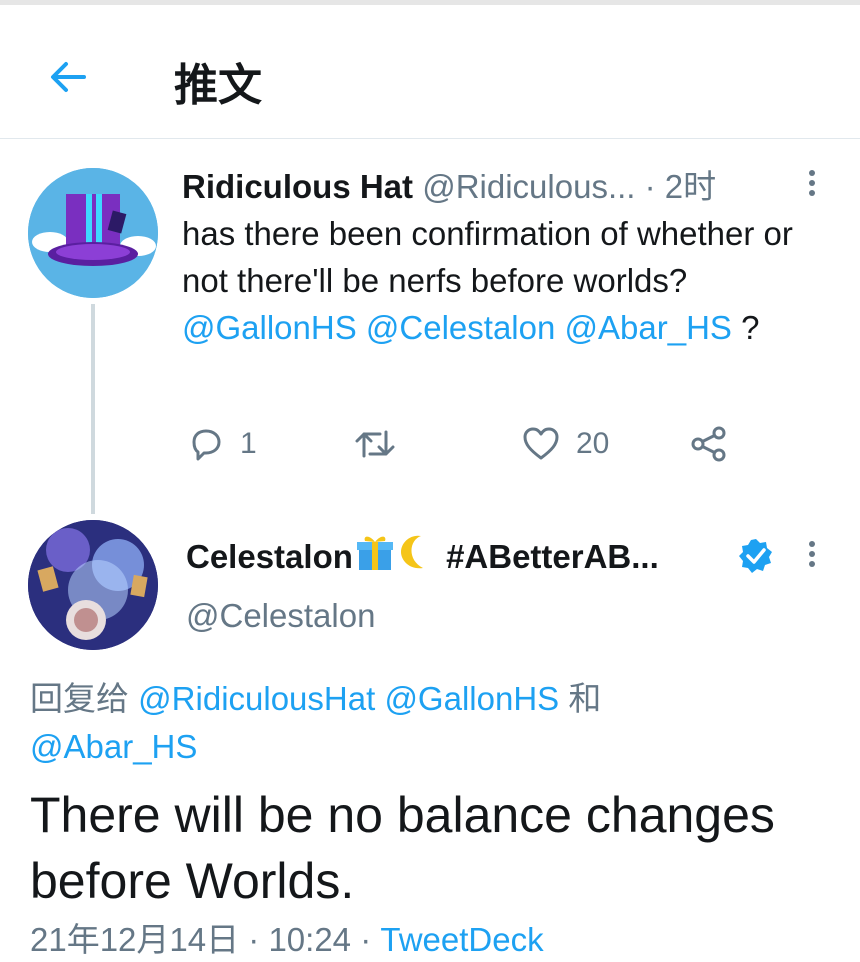 The width and height of the screenshot is (860, 962). What do you see at coordinates (297, 186) in the screenshot?
I see `display-name: Ridiculous Hat` at bounding box center [297, 186].